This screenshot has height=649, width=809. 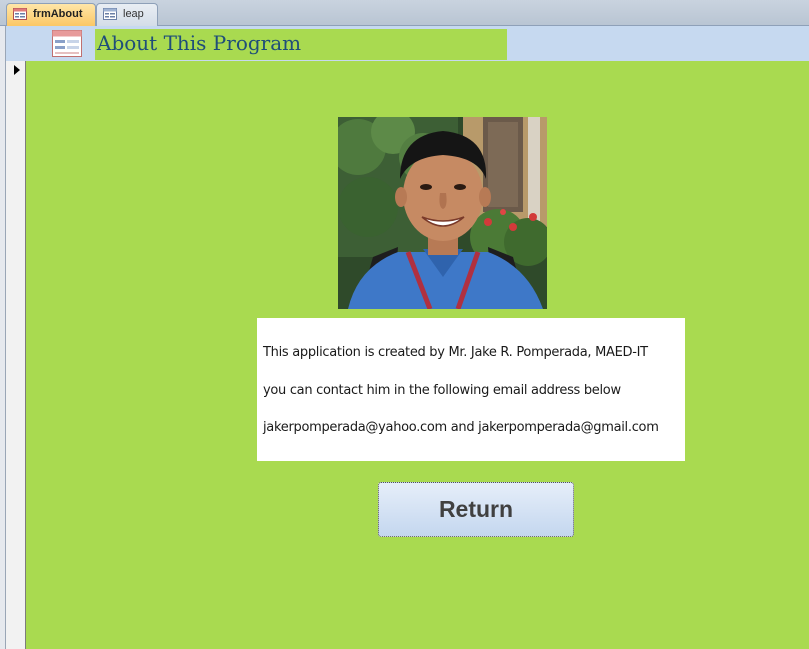 What do you see at coordinates (442, 213) in the screenshot?
I see `author-photo` at bounding box center [442, 213].